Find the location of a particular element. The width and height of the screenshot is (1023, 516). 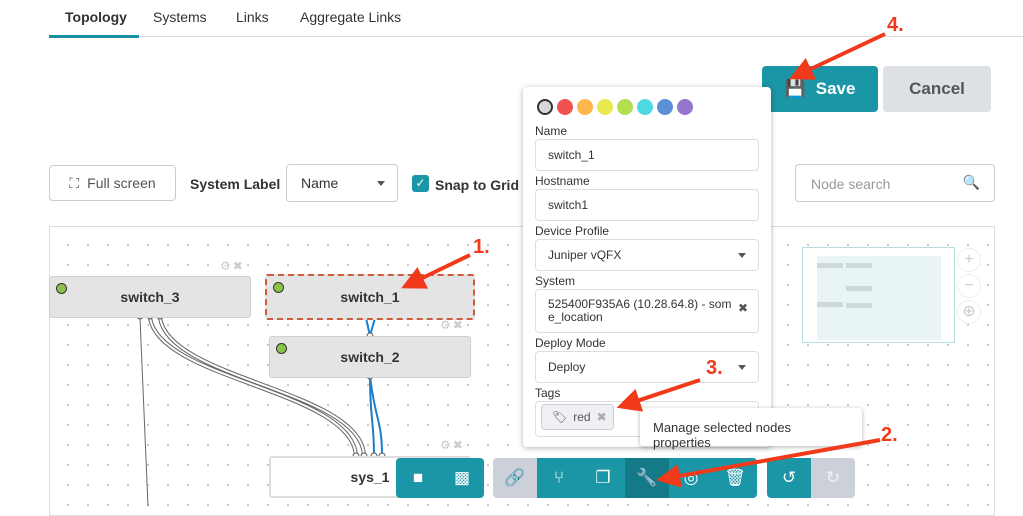

annotation-3: 3. is located at coordinates (714, 368).